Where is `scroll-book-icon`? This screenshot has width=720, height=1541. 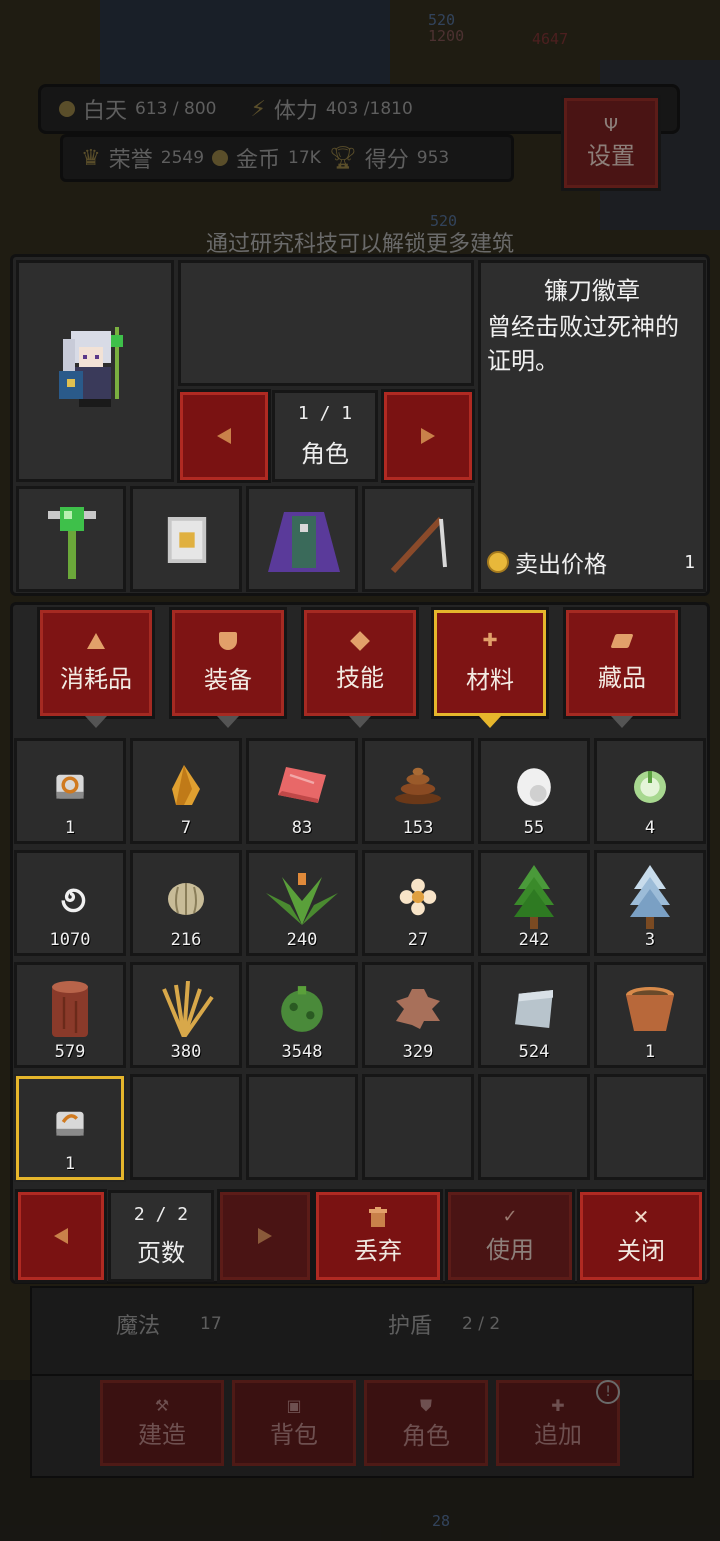 scroll-book-icon is located at coordinates (187, 540).